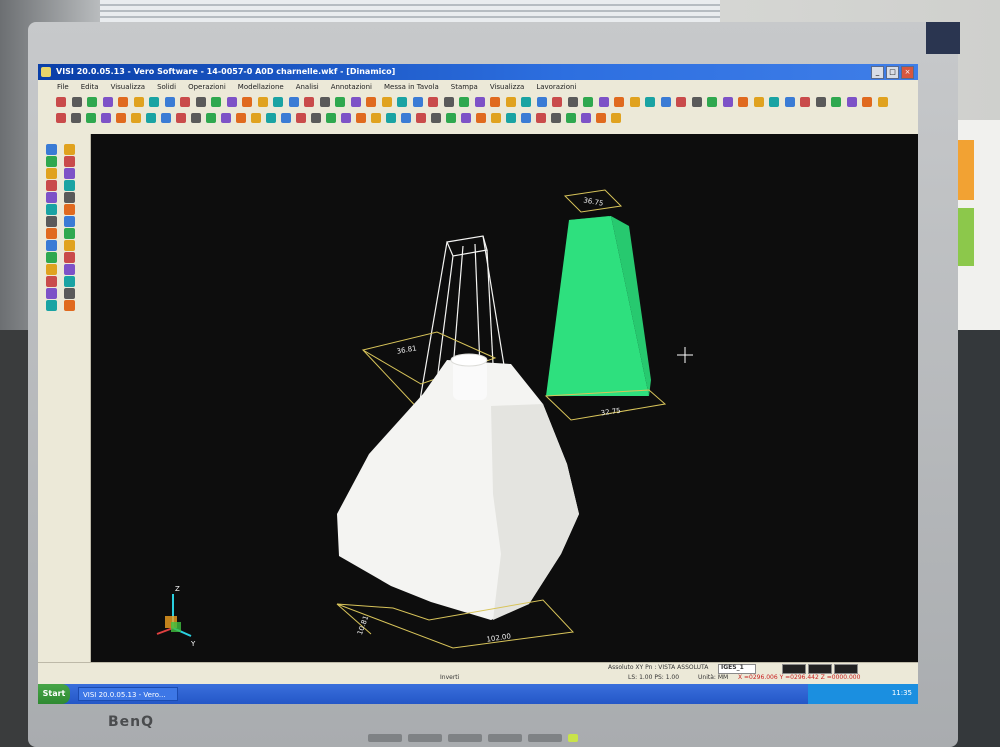  I want to click on menu-file: File, so click(63, 87).